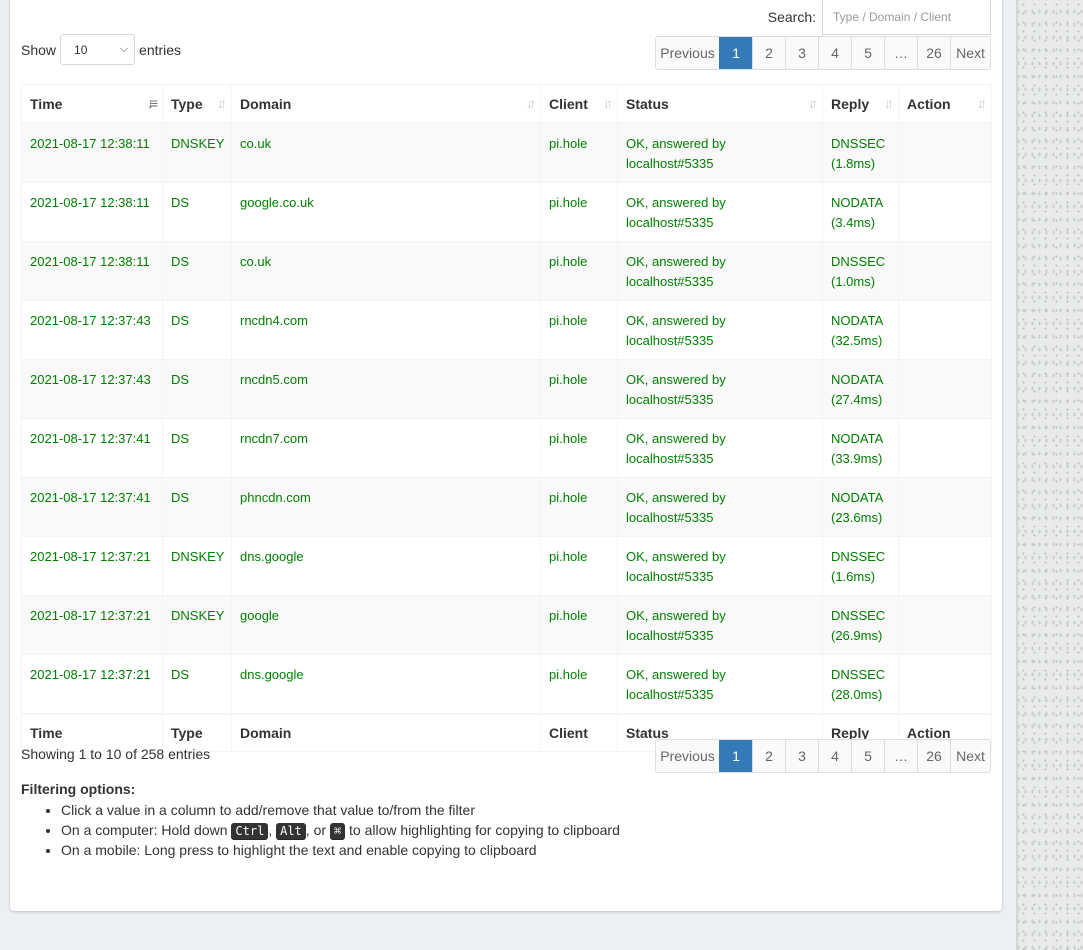  I want to click on column-header-reply: Reply ↓↑, so click(860, 104).